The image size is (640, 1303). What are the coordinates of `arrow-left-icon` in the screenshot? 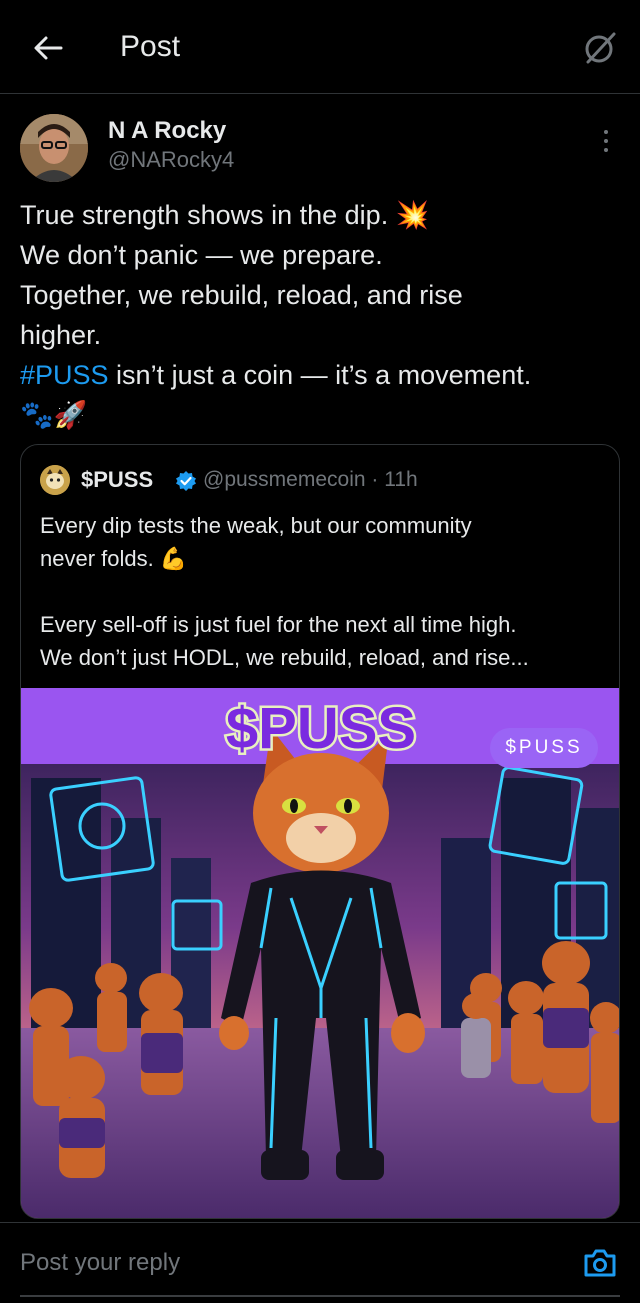 It's located at (48, 48).